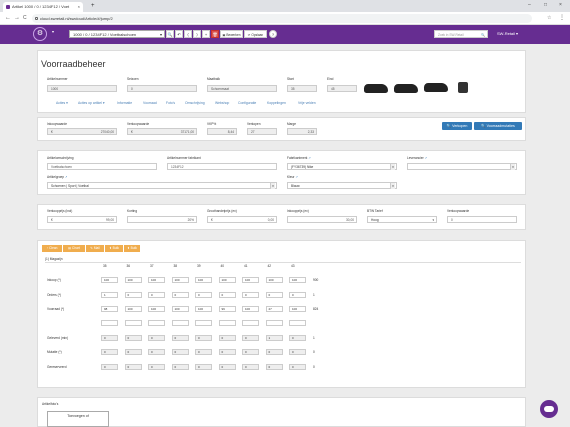 The width and height of the screenshot is (570, 427). I want to click on inkoopwaarde-field: €27040,00, so click(82, 131).